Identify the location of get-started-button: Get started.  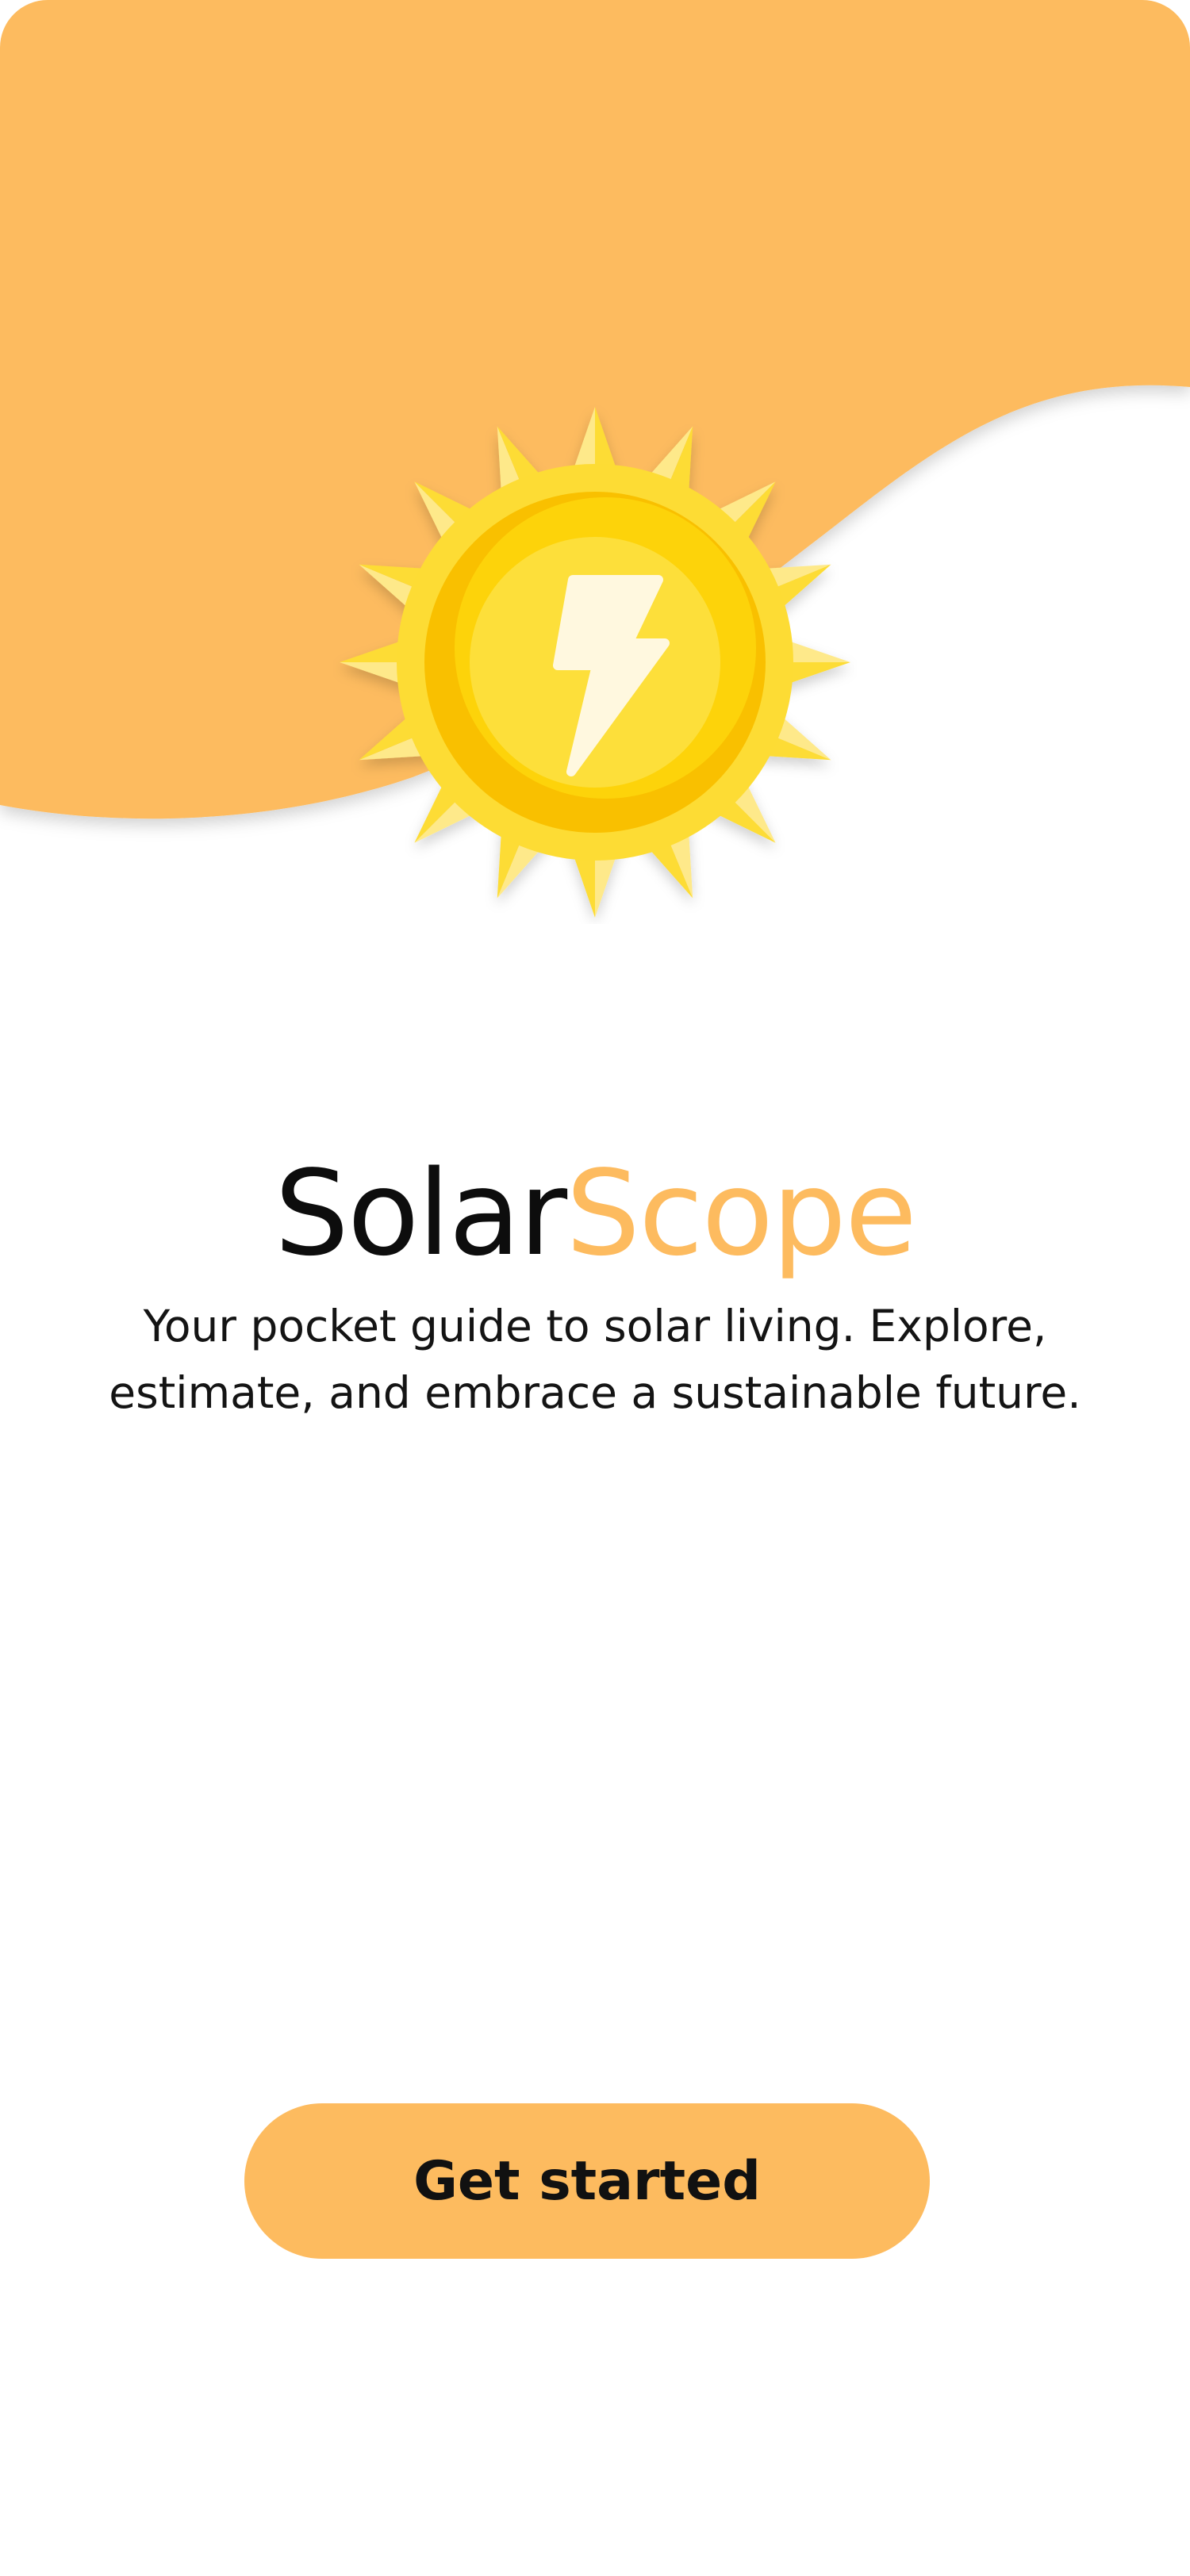
(587, 2181).